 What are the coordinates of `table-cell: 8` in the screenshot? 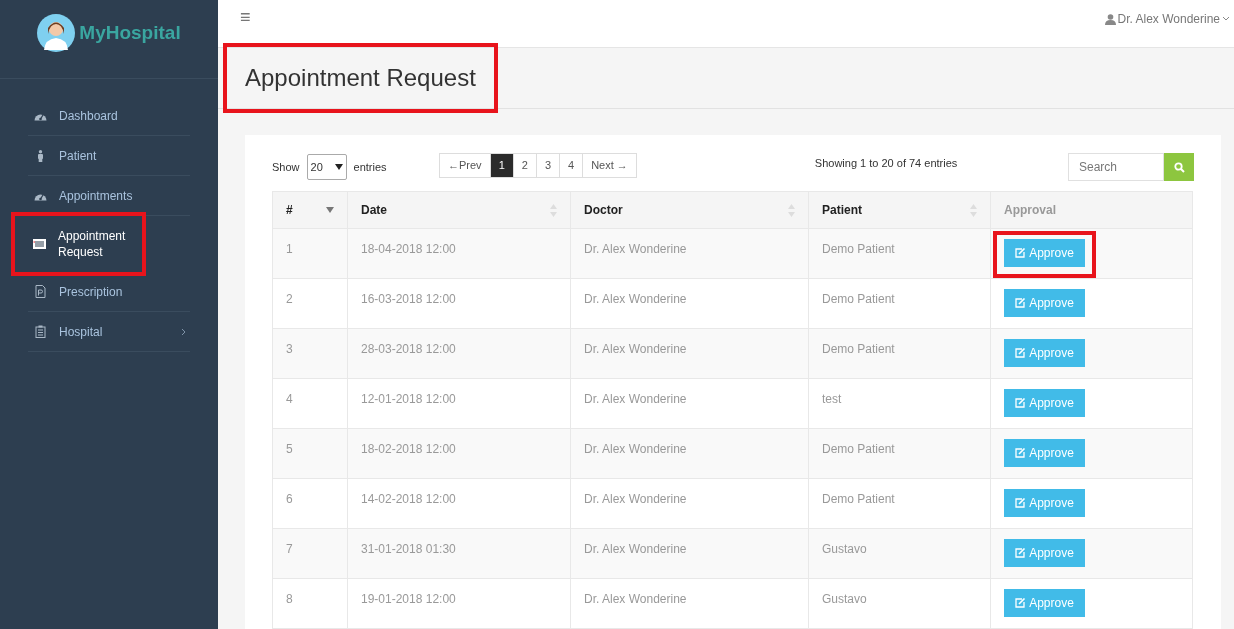 It's located at (289, 599).